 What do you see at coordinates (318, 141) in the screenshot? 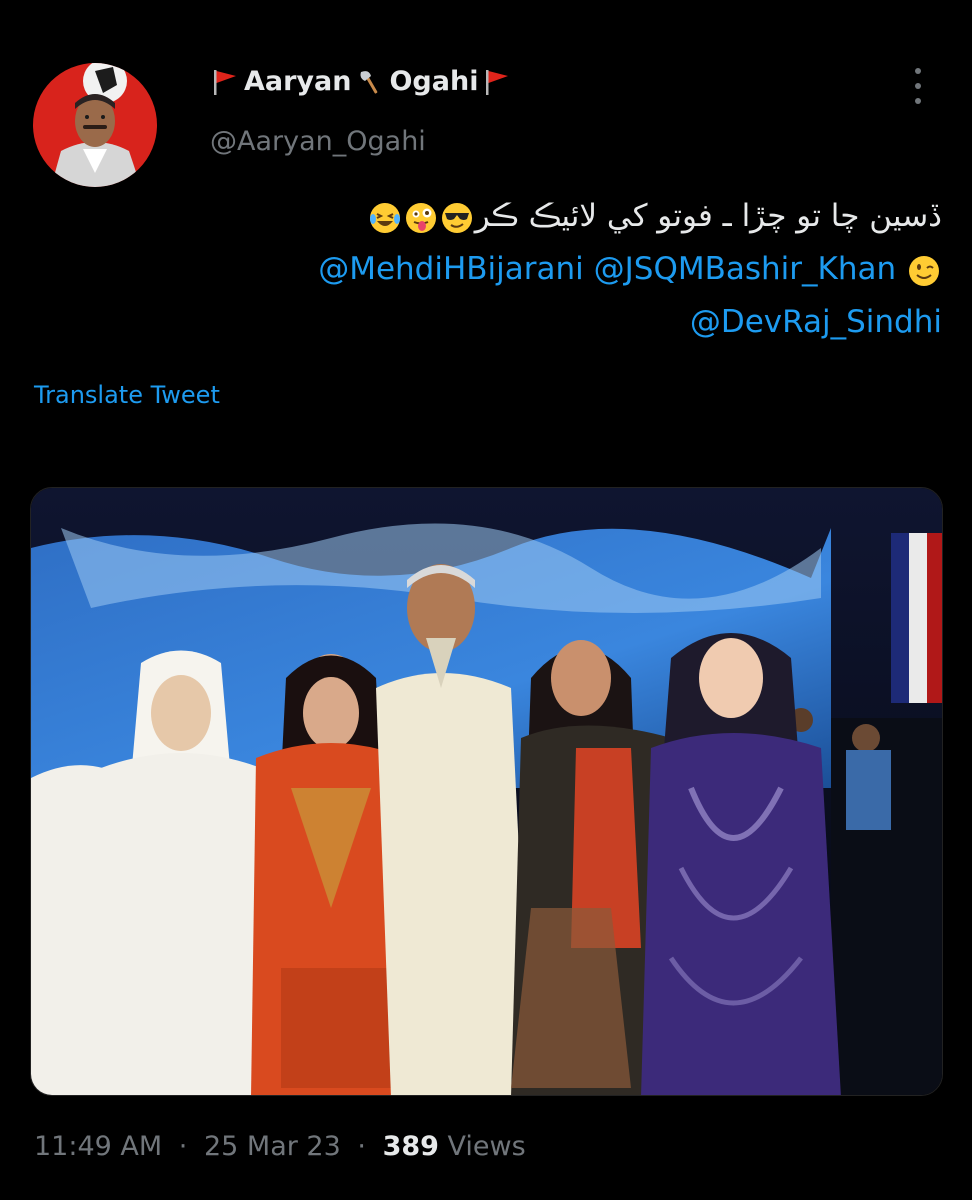
I see `user-handle: @Aaryan_Ogahi` at bounding box center [318, 141].